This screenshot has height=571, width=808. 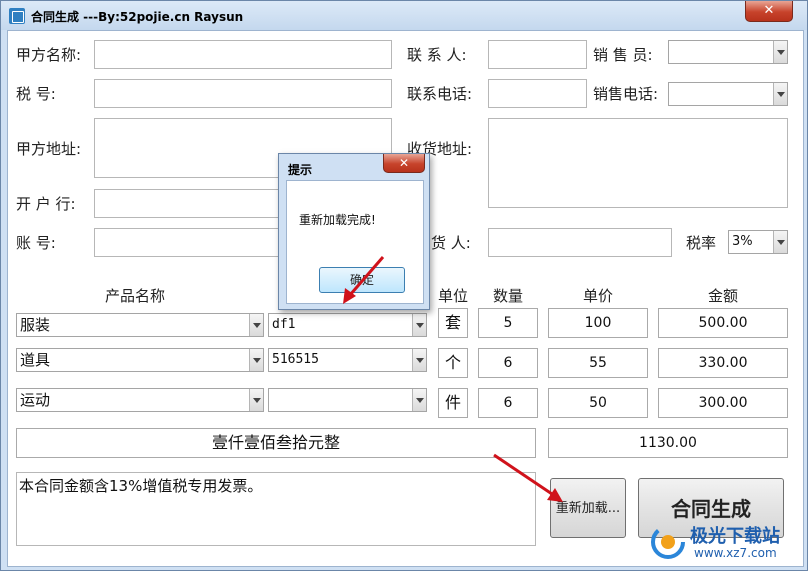 I want to click on annotation-arrows, so click(x=453, y=379).